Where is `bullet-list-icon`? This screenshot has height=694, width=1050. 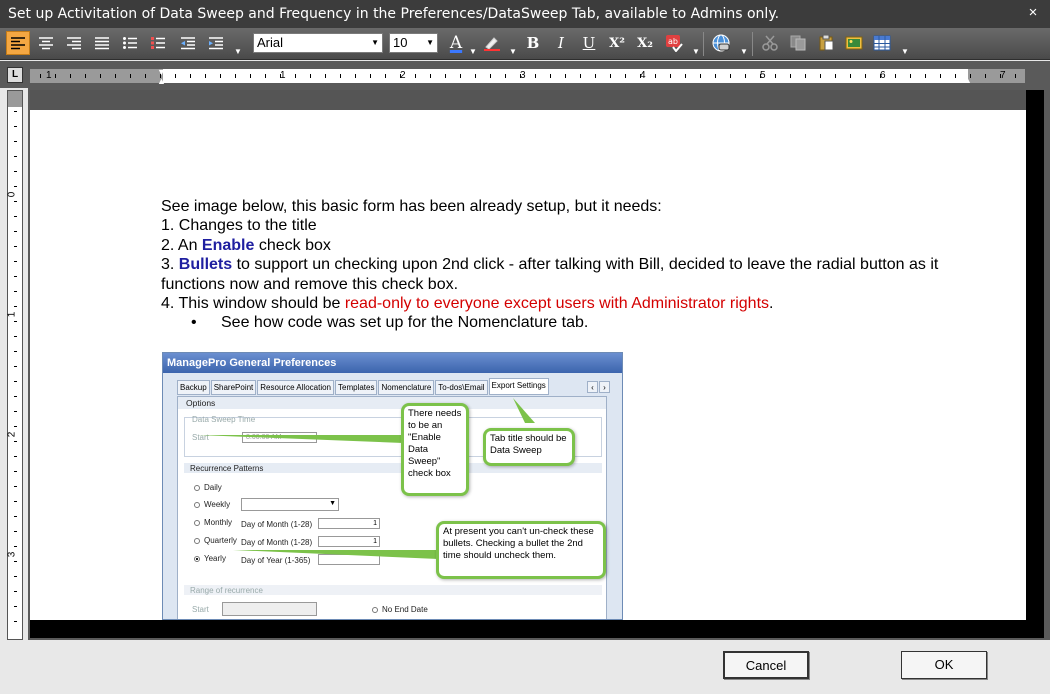
bullet-list-icon is located at coordinates (130, 43).